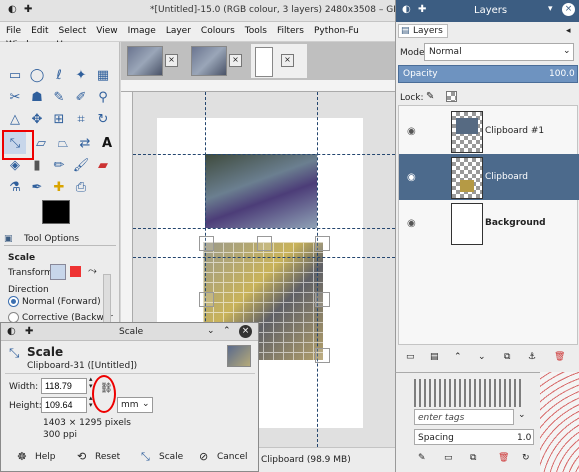 This screenshot has height=472, width=579. I want to click on tab-menu-icon: ◂, so click(568, 31).